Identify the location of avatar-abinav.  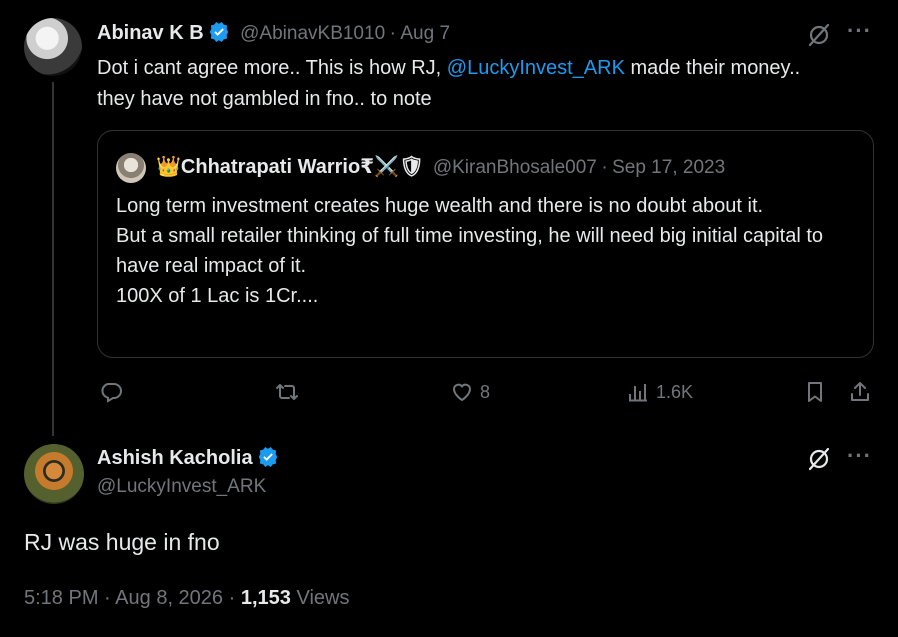
(53, 47).